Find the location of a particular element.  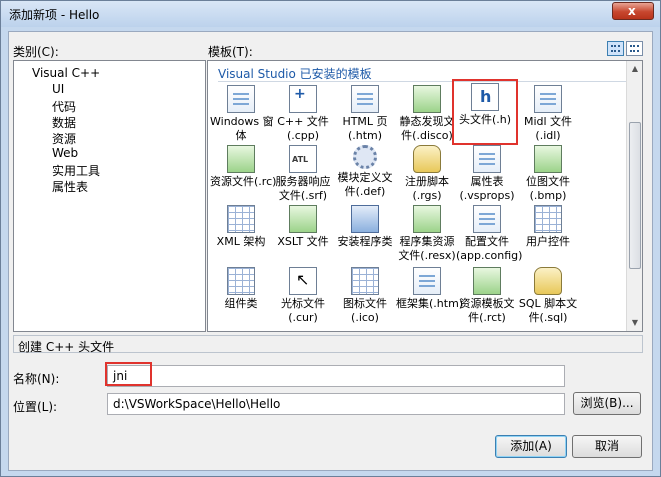

name-highlight is located at coordinates (128, 374).